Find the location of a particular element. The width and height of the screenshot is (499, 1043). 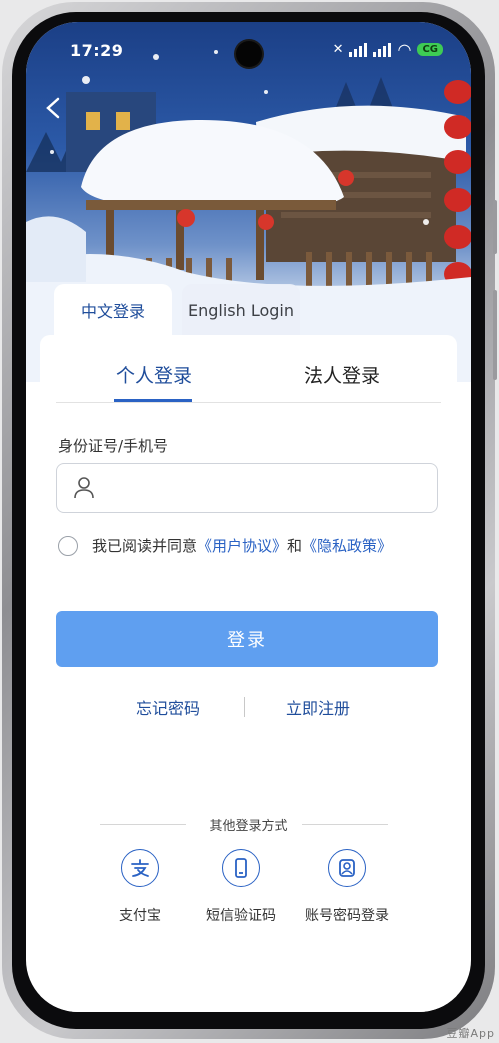

tab-personal-login: 个人登录 is located at coordinates (154, 374).